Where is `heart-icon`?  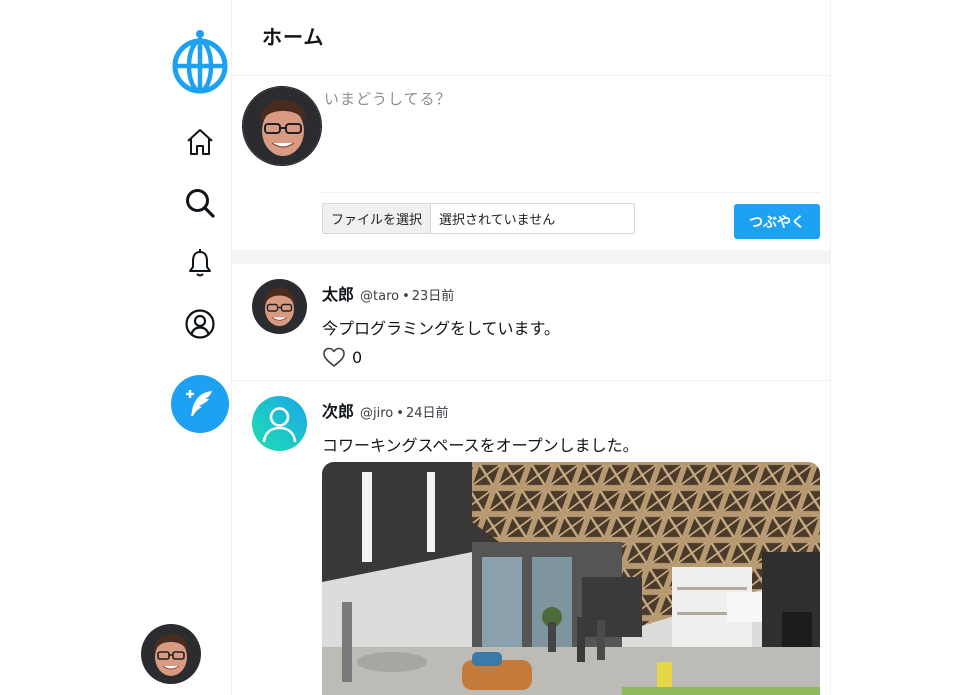 heart-icon is located at coordinates (334, 357).